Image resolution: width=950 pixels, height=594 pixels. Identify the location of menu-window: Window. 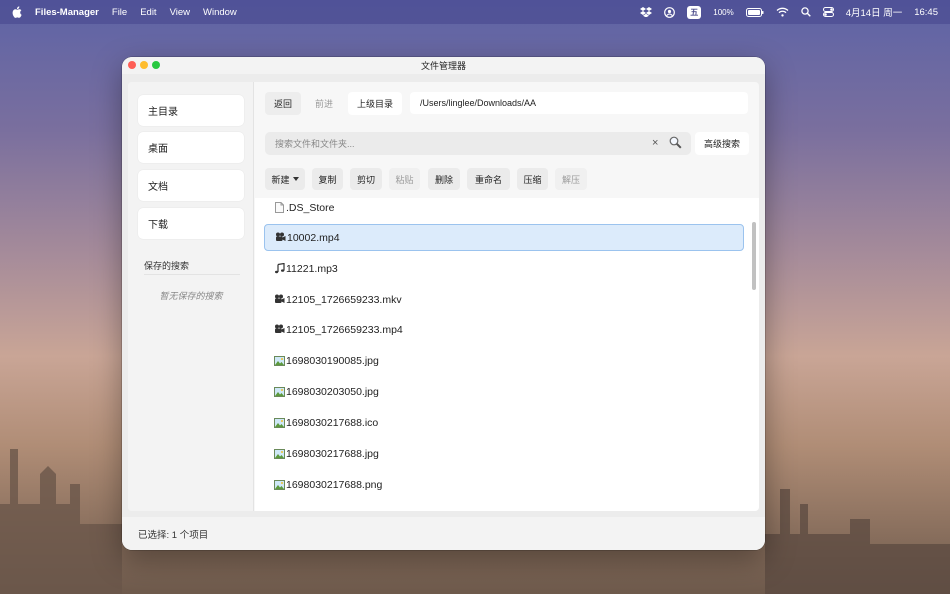
(220, 12).